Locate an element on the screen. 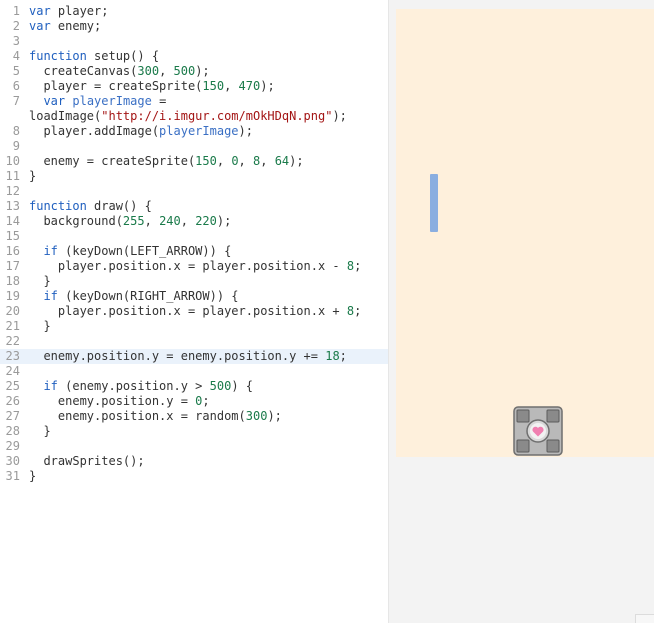 This screenshot has width=654, height=623. code-line: 14 background(255, 240, 220); is located at coordinates (194, 221).